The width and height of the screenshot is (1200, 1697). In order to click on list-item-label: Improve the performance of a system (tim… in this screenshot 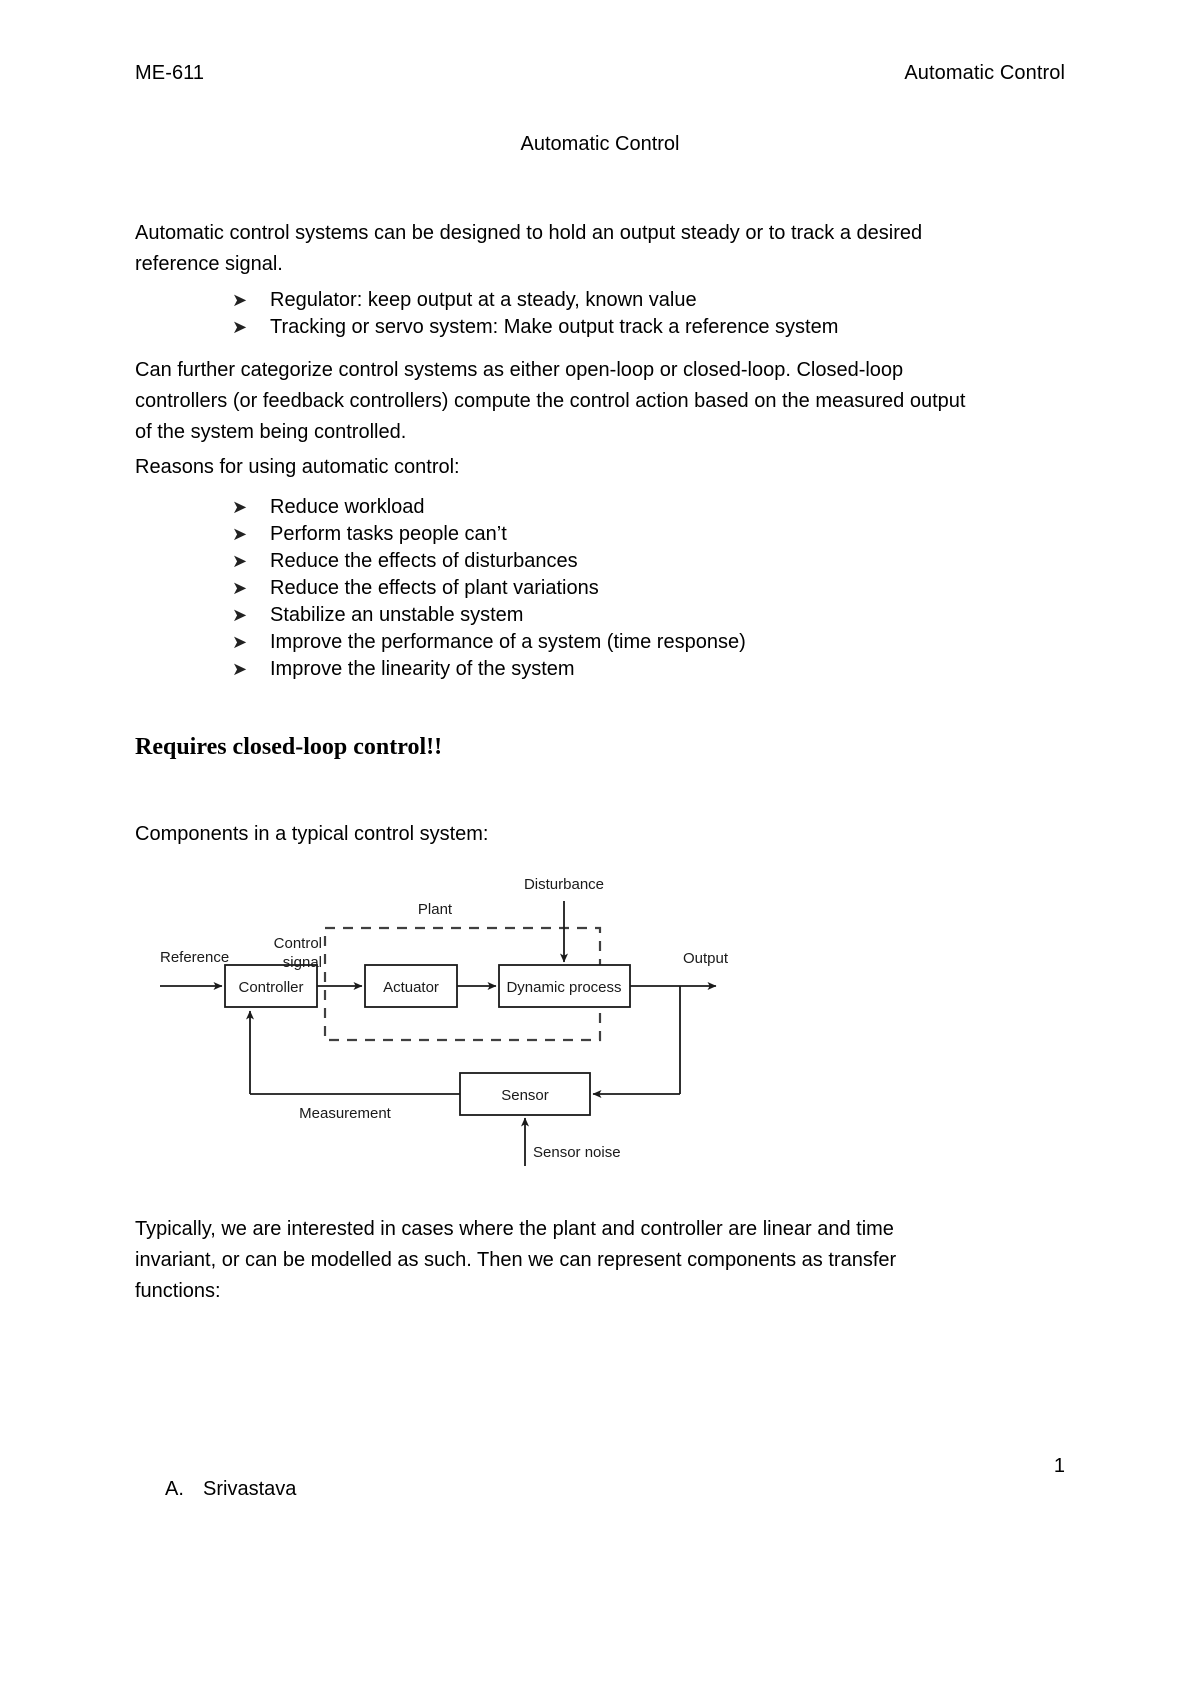, I will do `click(508, 642)`.